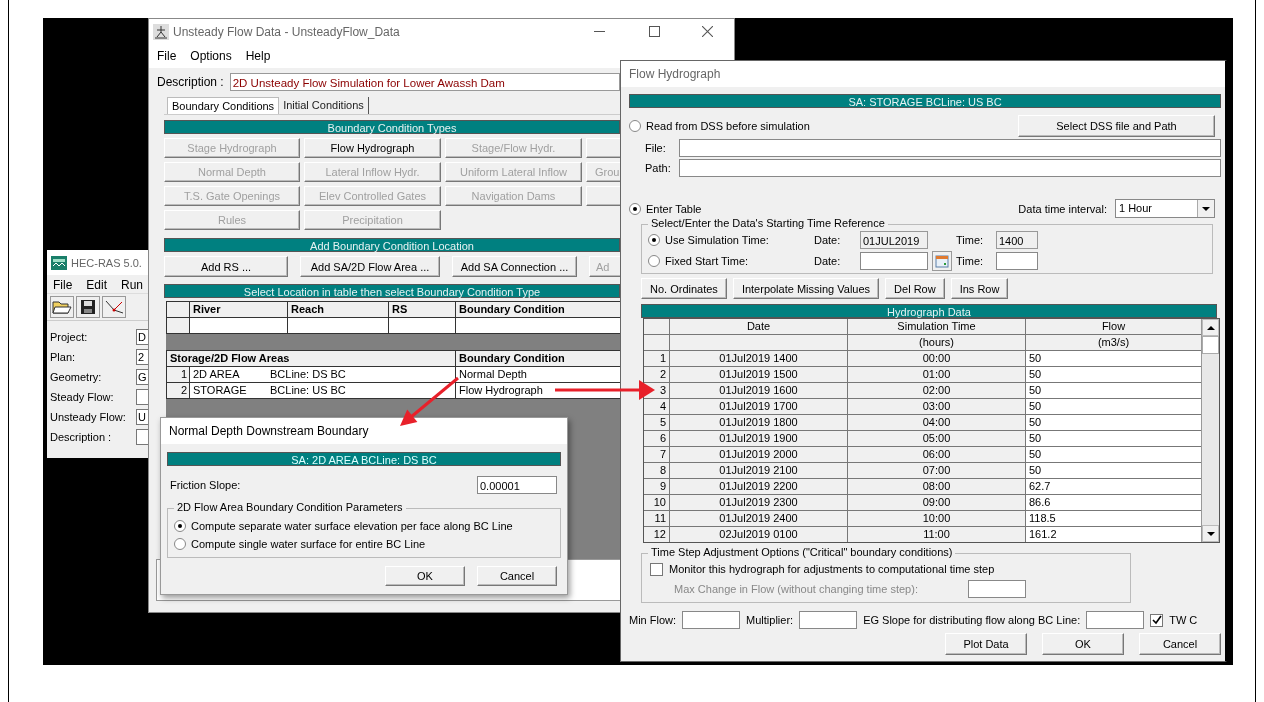  I want to click on menu-item: Options, so click(211, 56).